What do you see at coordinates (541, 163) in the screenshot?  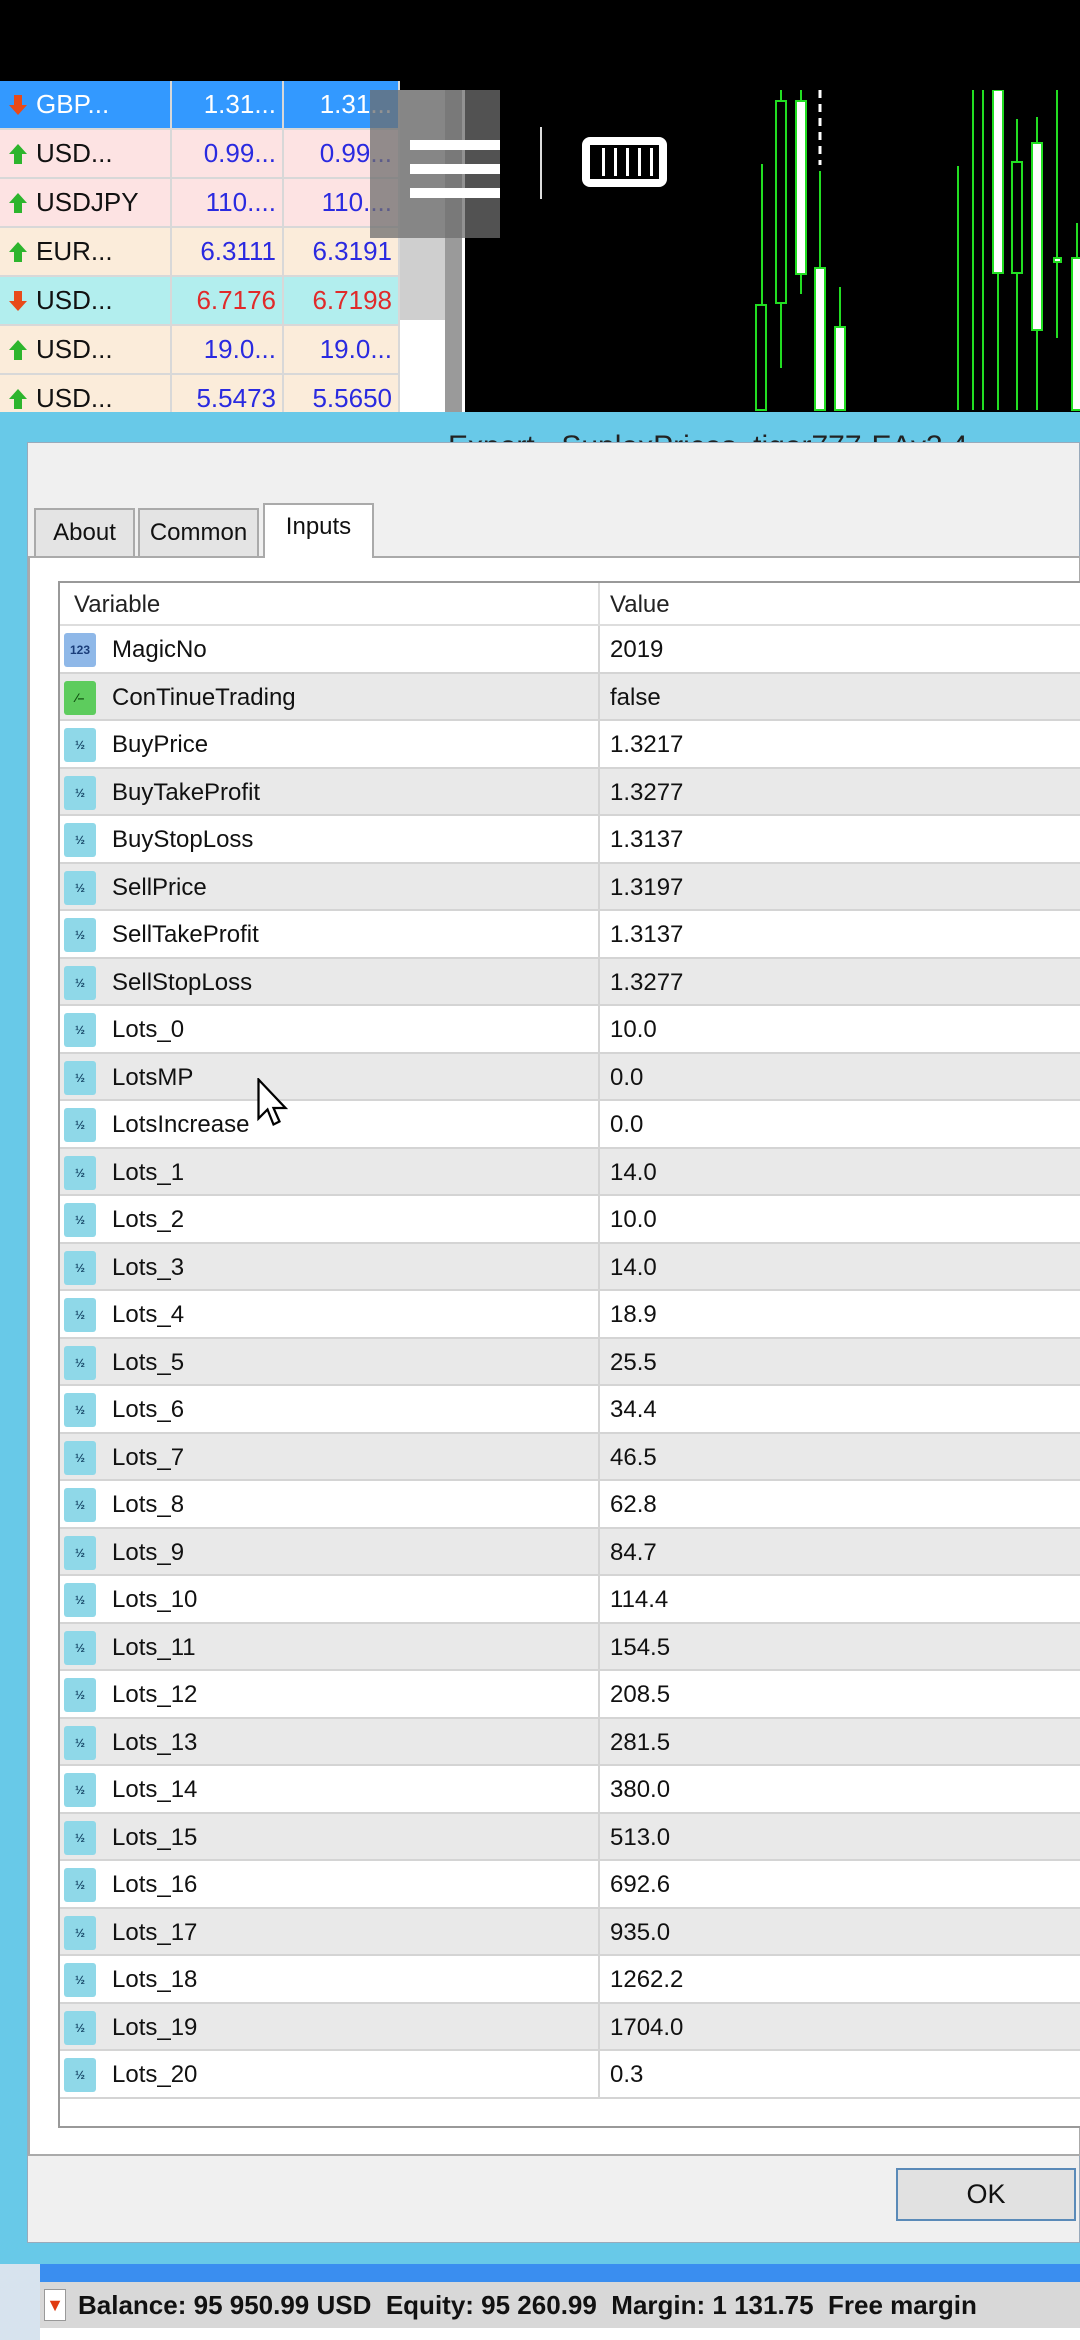 I see `divider` at bounding box center [541, 163].